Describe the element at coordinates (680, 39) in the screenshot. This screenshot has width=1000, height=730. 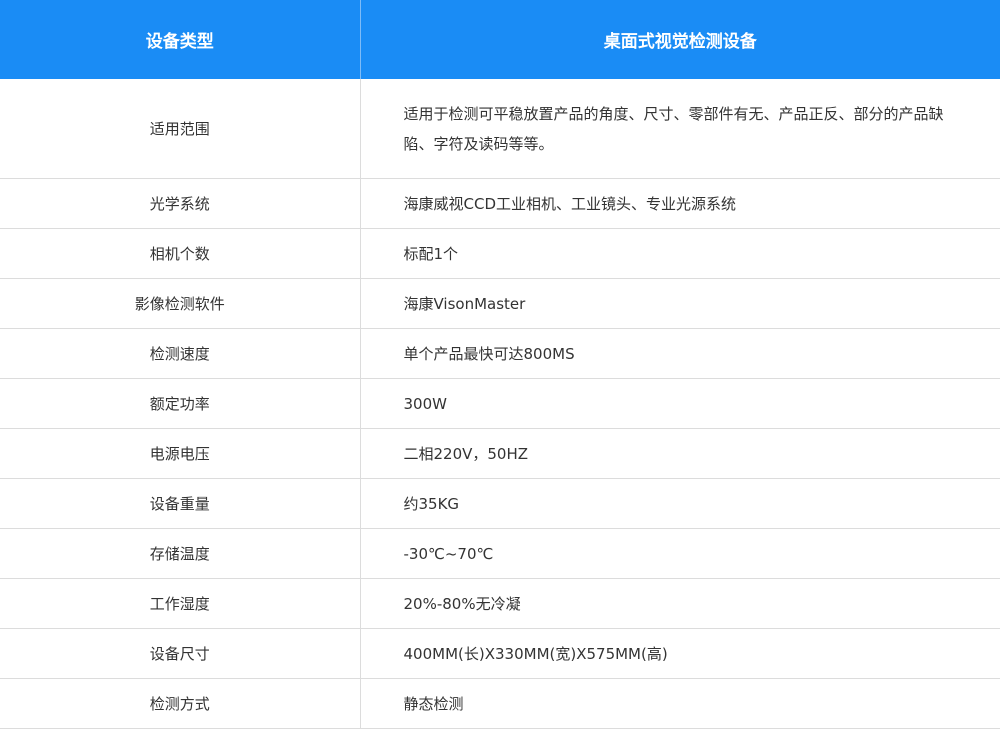
I see `header-device-type-value: 桌面式视觉检测设备` at that location.